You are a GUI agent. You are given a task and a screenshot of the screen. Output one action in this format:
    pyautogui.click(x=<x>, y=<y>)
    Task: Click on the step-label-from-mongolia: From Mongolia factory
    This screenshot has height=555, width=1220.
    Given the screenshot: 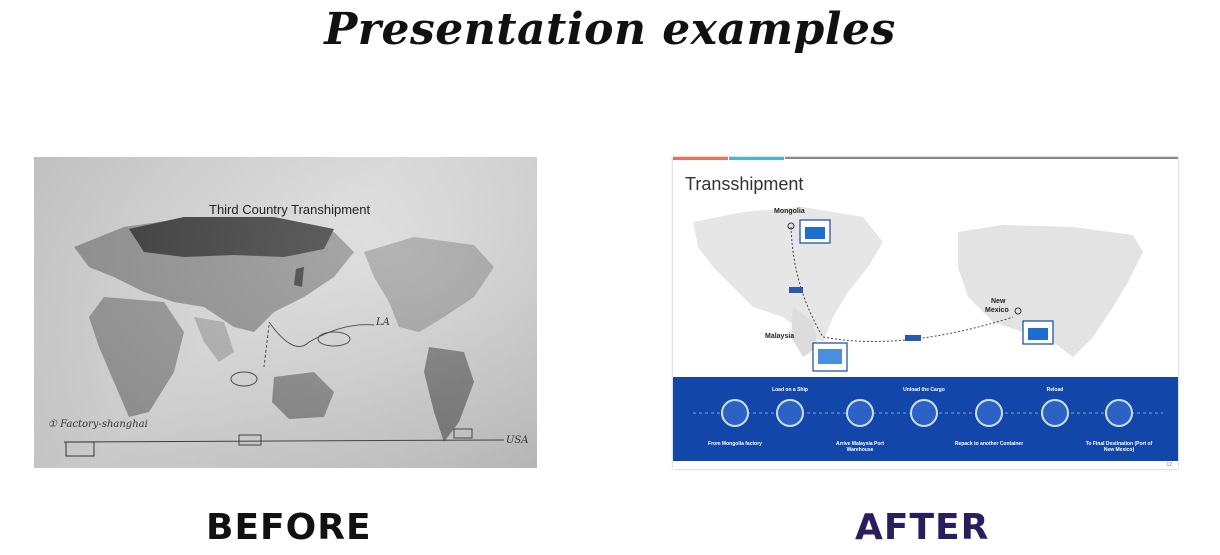 What is the action you would take?
    pyautogui.click(x=735, y=444)
    